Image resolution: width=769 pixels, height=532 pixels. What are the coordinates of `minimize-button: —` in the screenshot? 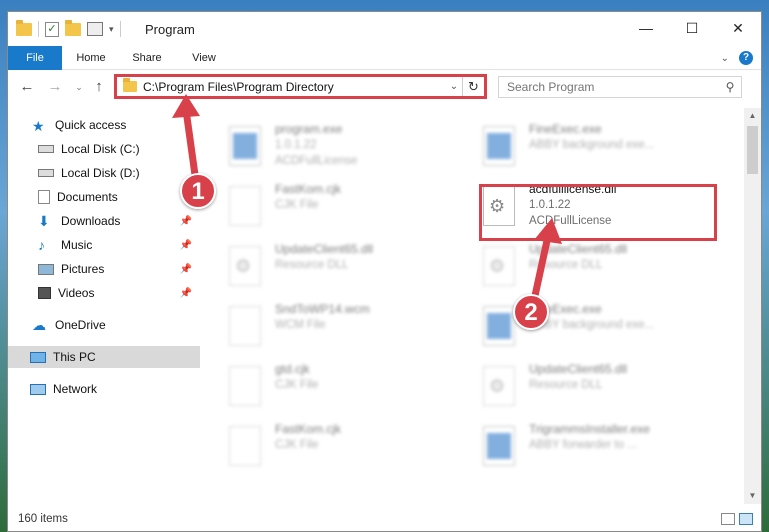 It's located at (646, 28).